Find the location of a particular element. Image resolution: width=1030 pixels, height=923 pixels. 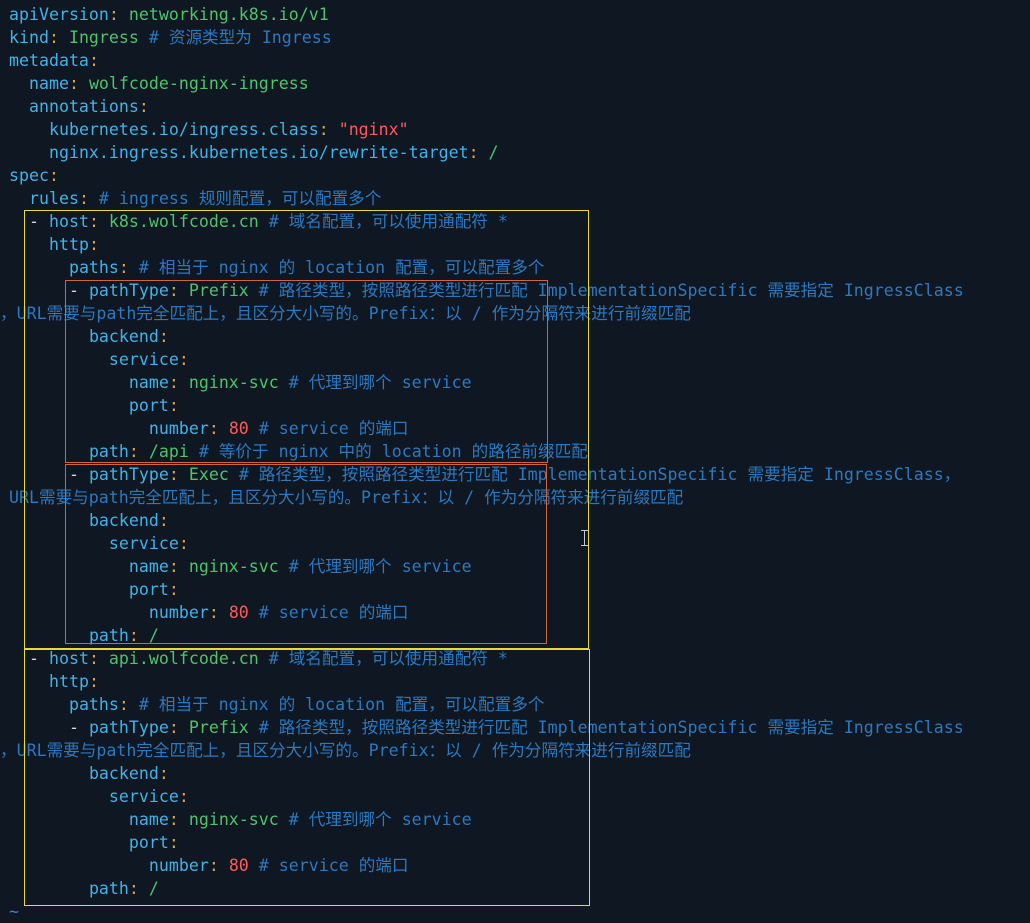

code-line: ~ is located at coordinates (14, 911).